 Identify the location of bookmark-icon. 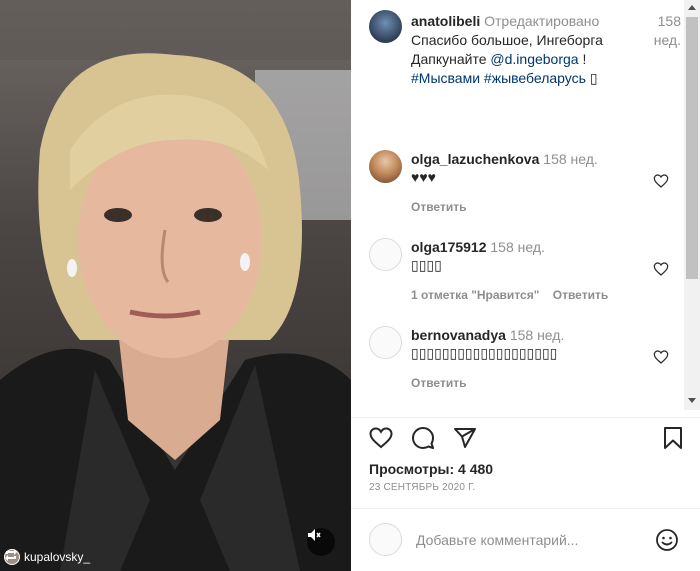
(673, 438).